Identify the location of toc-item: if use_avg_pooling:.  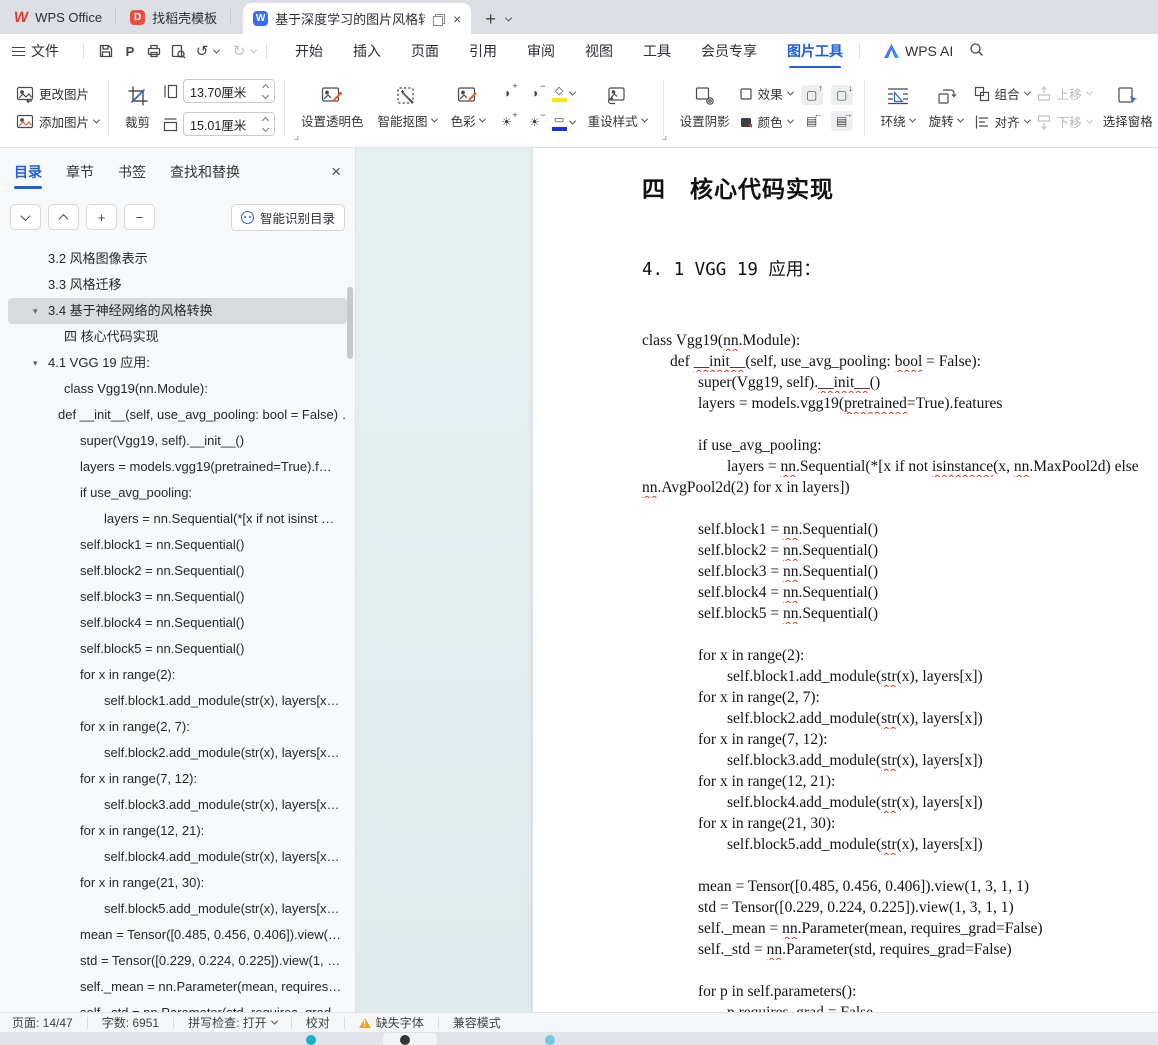
(177, 493).